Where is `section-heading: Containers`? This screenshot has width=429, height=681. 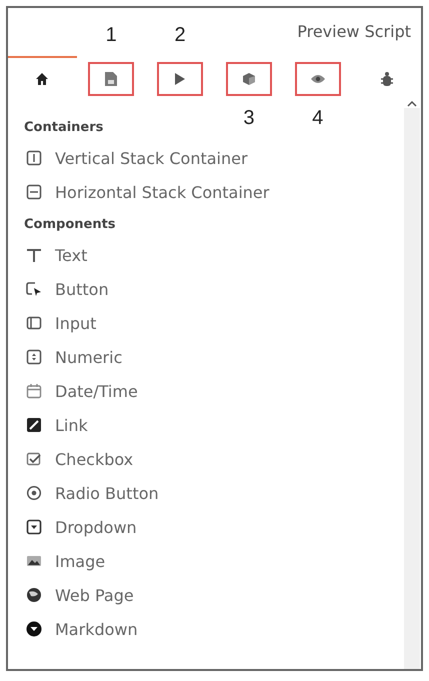
section-heading: Containers is located at coordinates (64, 128).